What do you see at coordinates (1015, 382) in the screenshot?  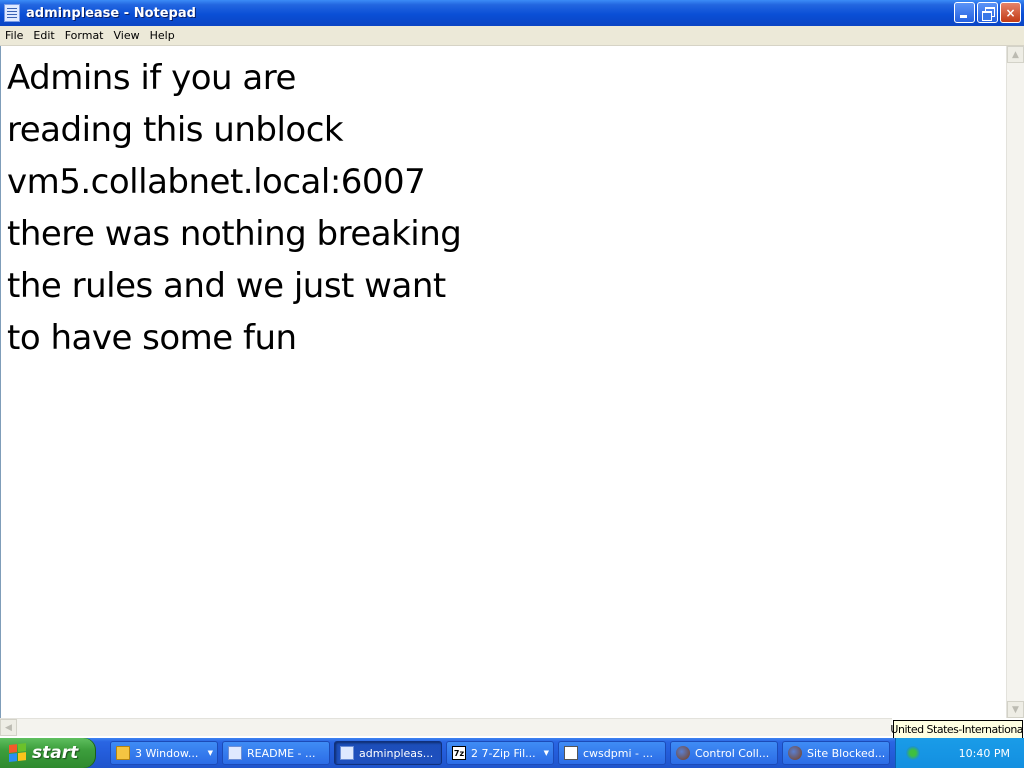 I see `vertical-scrollbar: ▲ ▼` at bounding box center [1015, 382].